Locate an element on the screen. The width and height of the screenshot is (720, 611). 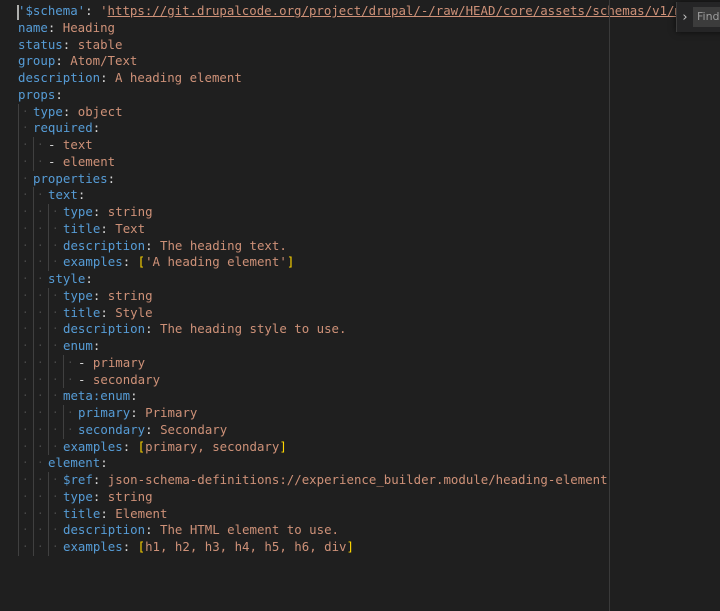
code-line: text: is located at coordinates (369, 195).